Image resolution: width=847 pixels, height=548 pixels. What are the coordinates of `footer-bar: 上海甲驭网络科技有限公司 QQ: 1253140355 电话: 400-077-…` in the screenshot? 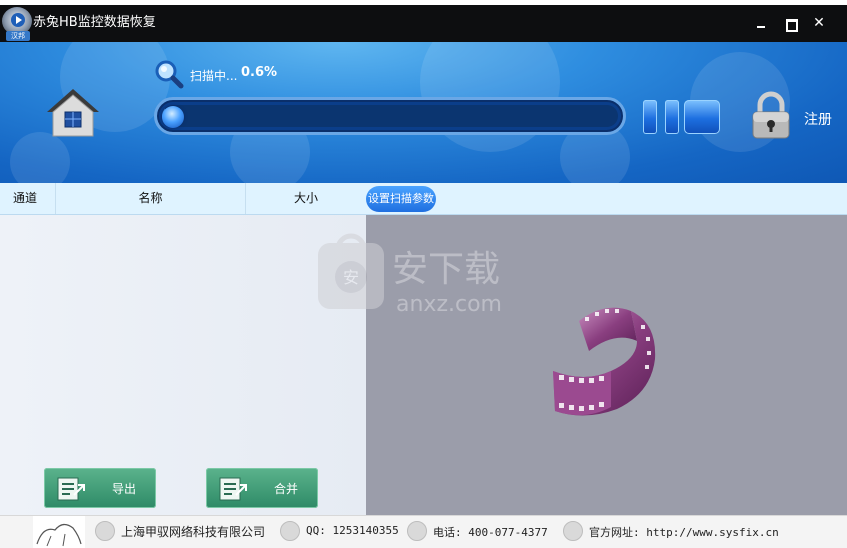 It's located at (423, 531).